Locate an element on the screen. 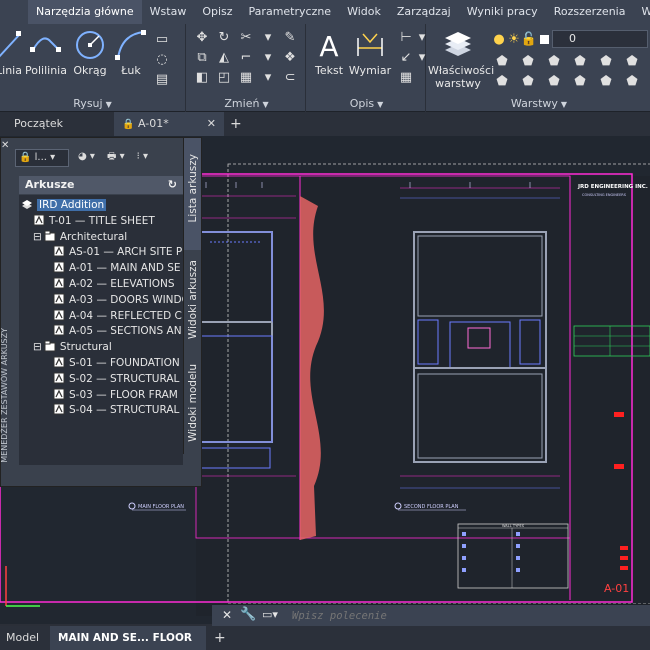 Image resolution: width=650 pixels, height=650 pixels. color-swatch-icon is located at coordinates (544, 39).